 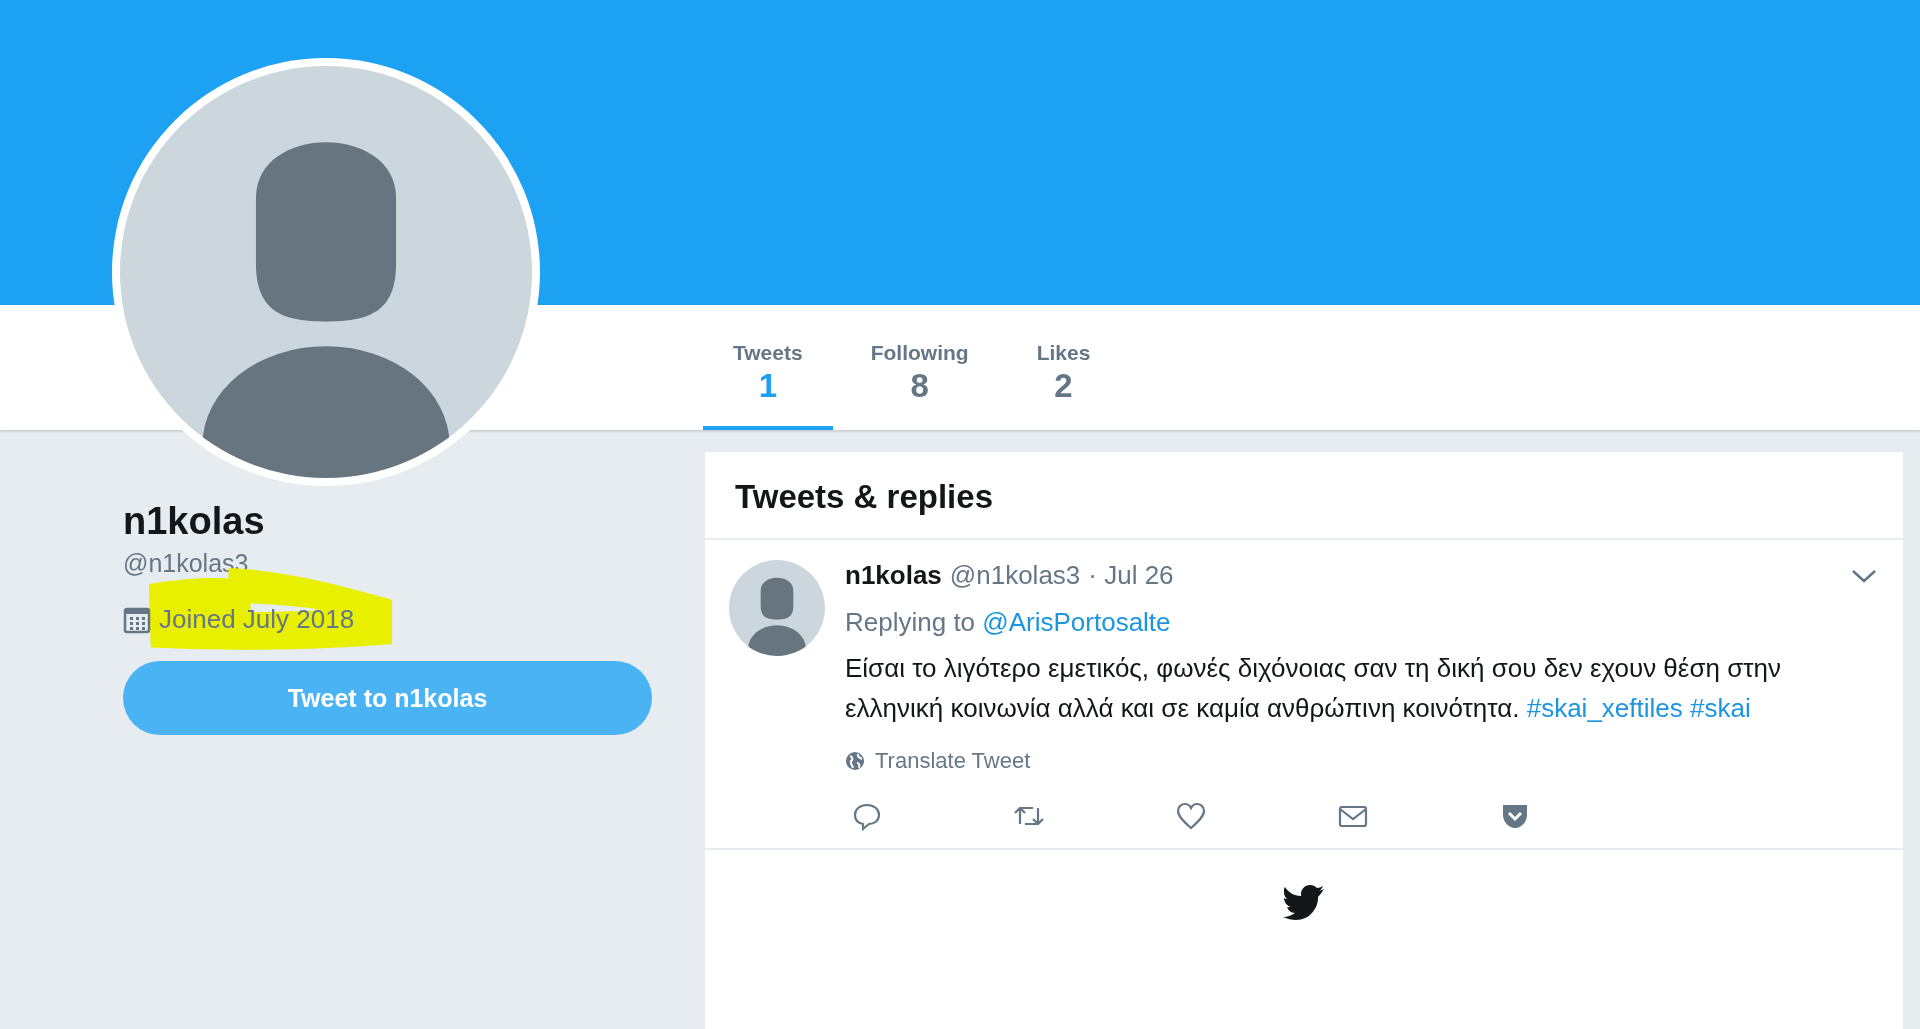 What do you see at coordinates (1304, 902) in the screenshot?
I see `bird-icon` at bounding box center [1304, 902].